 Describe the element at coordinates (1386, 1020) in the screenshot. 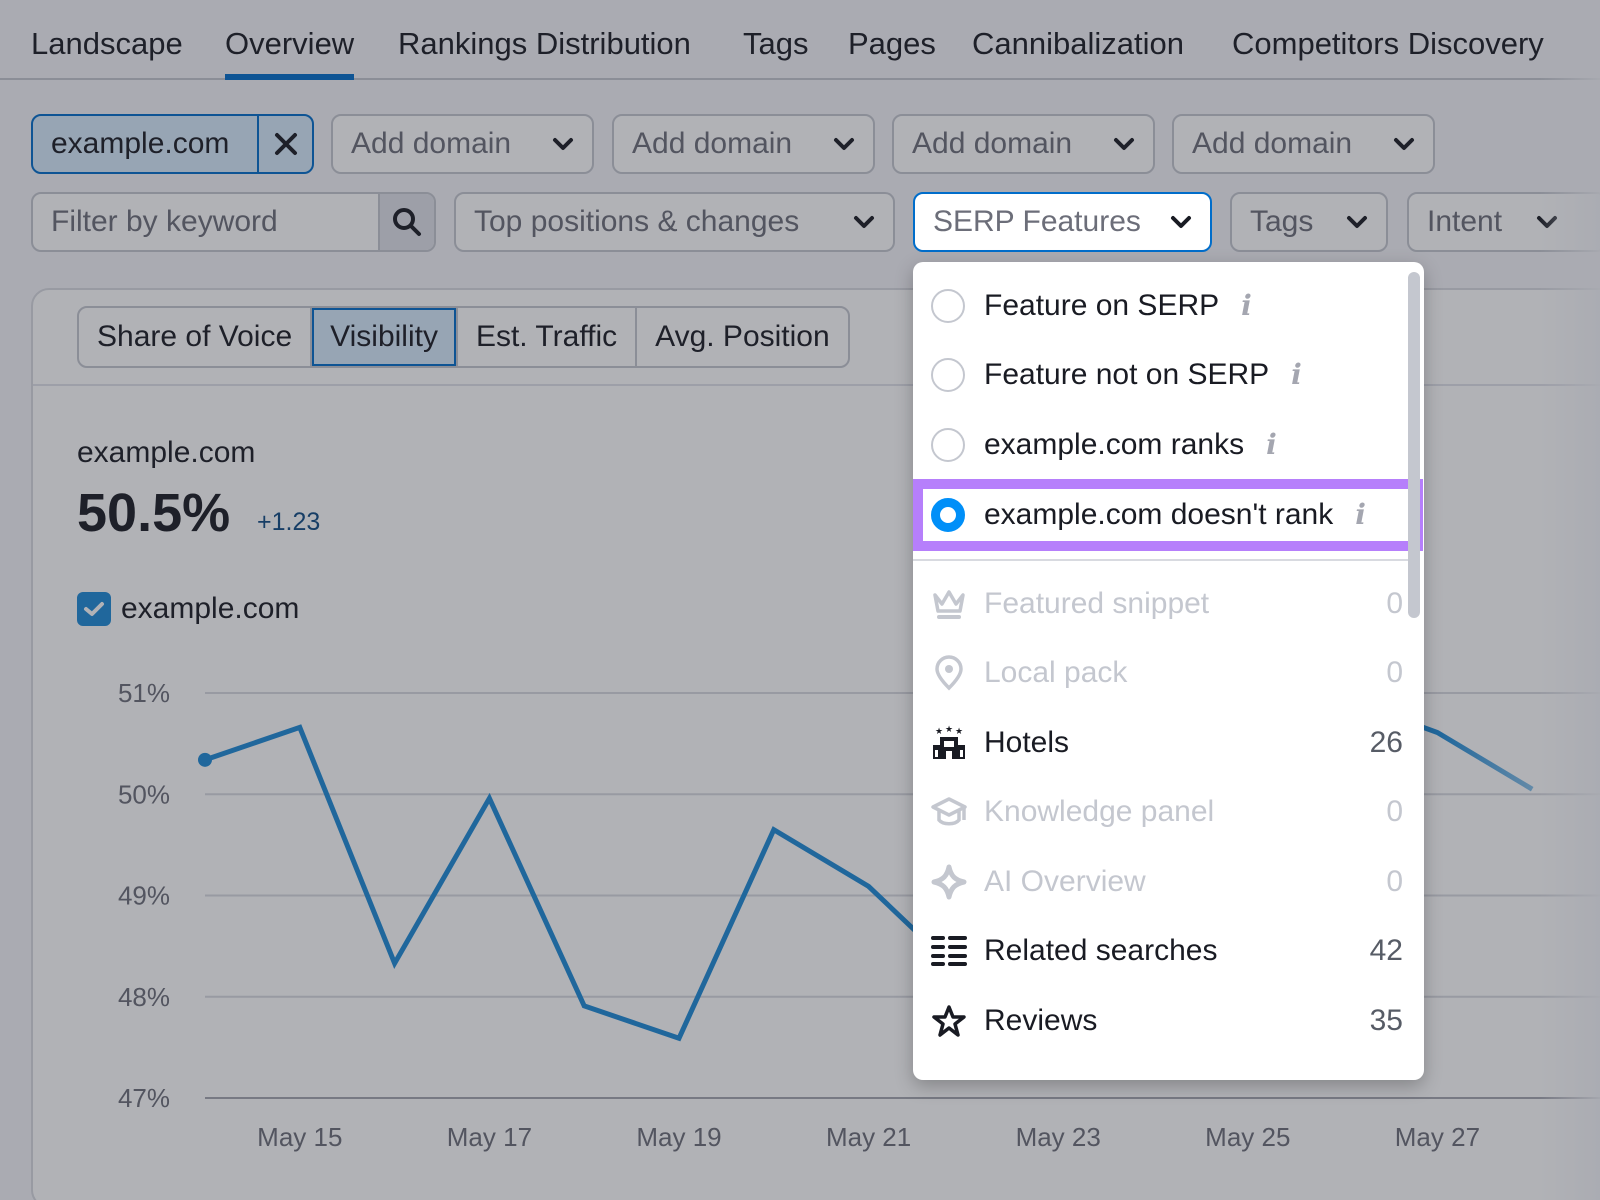

I see `feature-count: 35` at that location.